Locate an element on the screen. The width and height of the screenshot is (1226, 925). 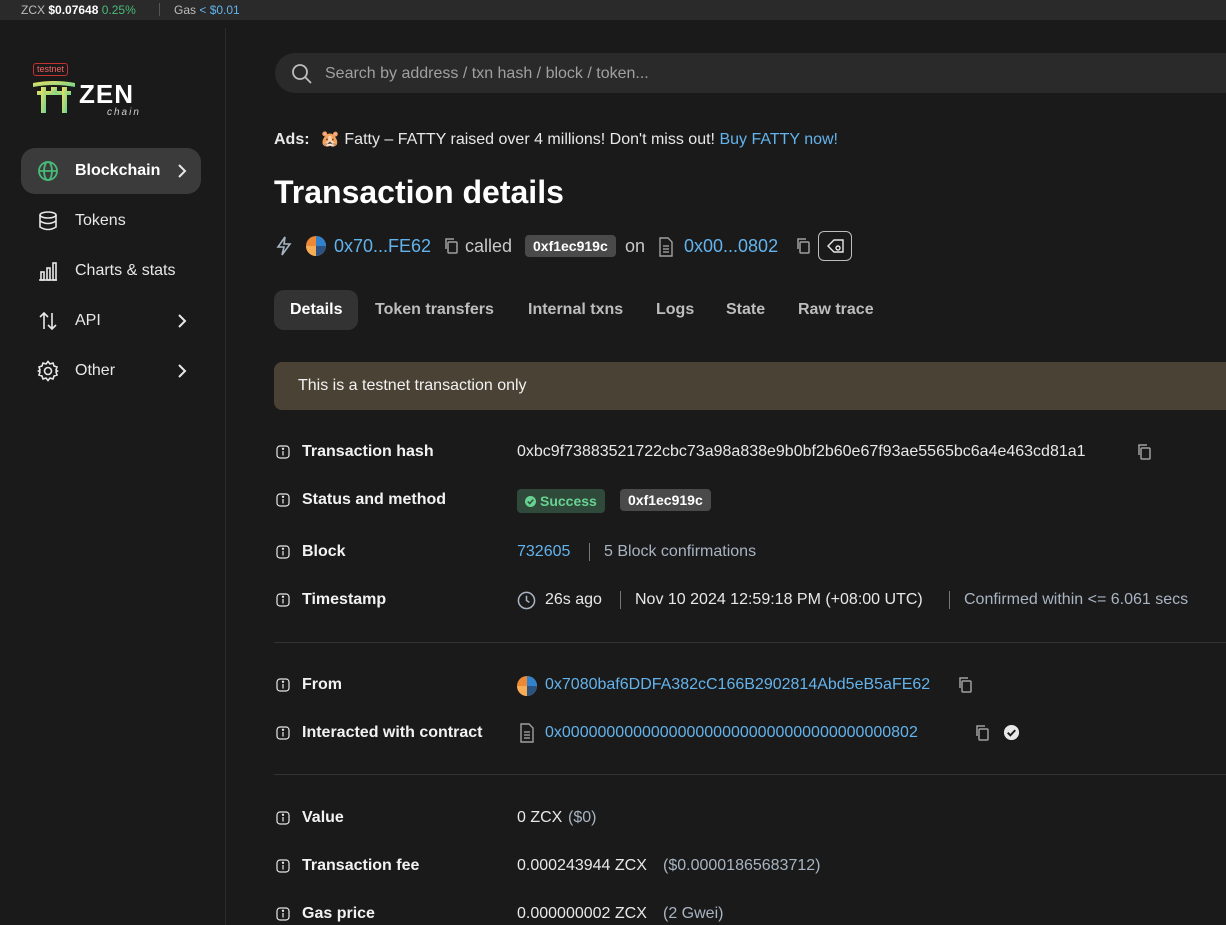
row-label: From is located at coordinates (322, 684).